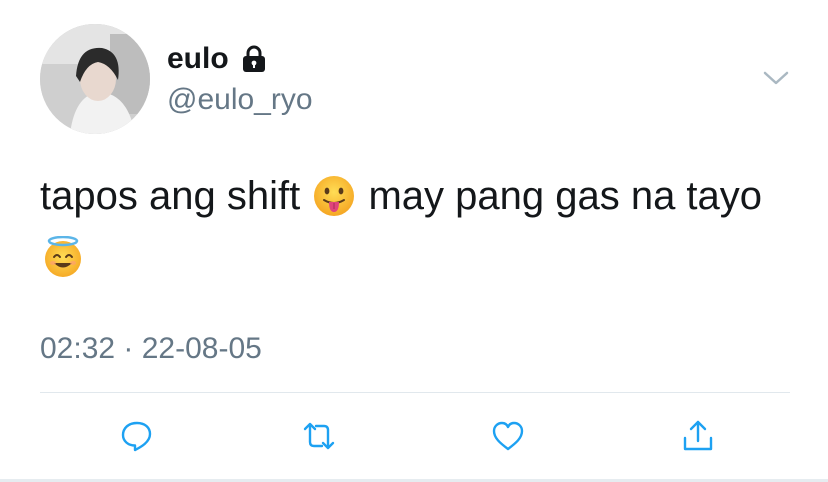 The image size is (828, 482). Describe the element at coordinates (254, 59) in the screenshot. I see `lock-icon` at that location.